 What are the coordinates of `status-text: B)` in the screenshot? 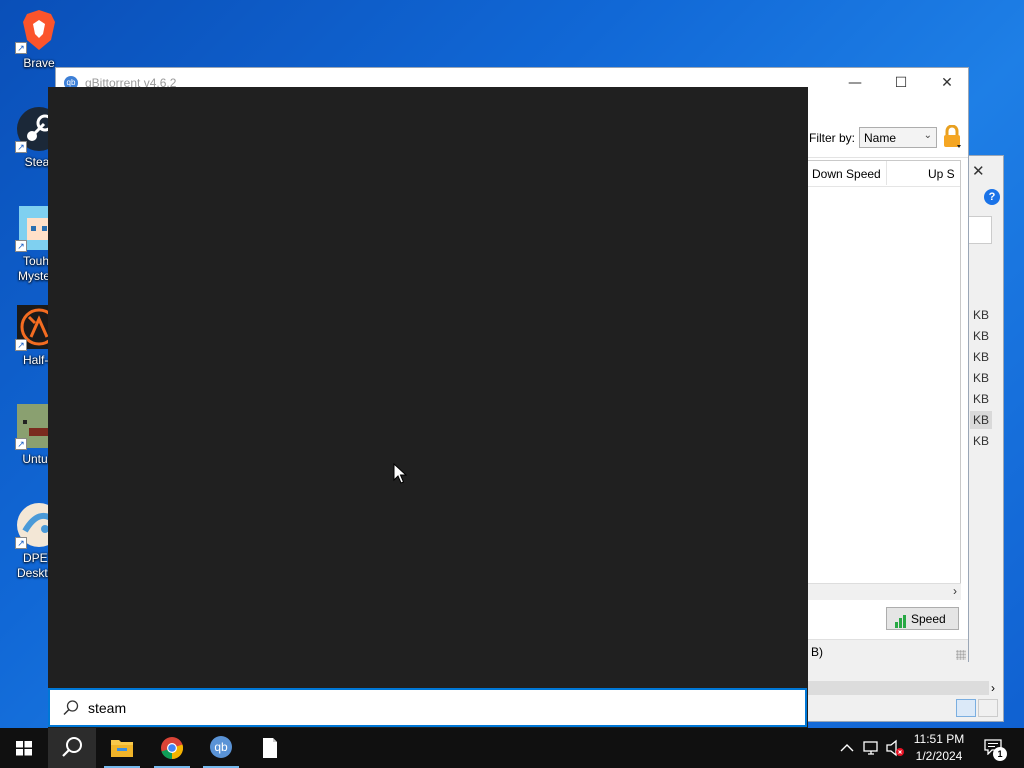 It's located at (817, 652).